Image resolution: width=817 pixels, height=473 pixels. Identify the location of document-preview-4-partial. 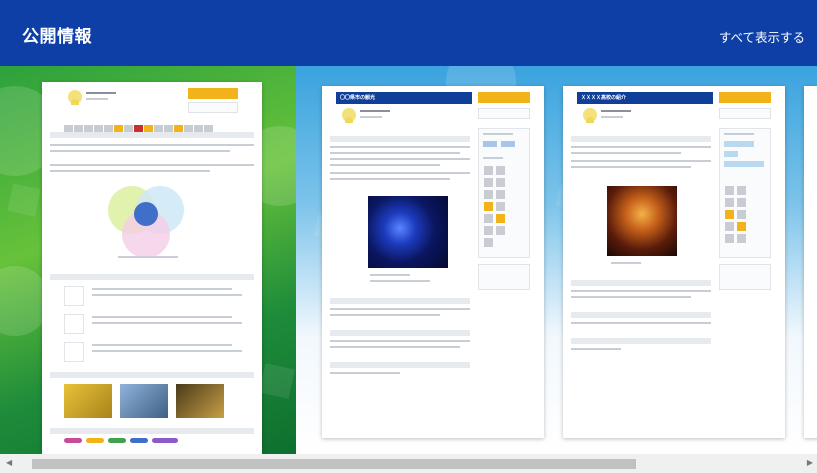
(810, 262).